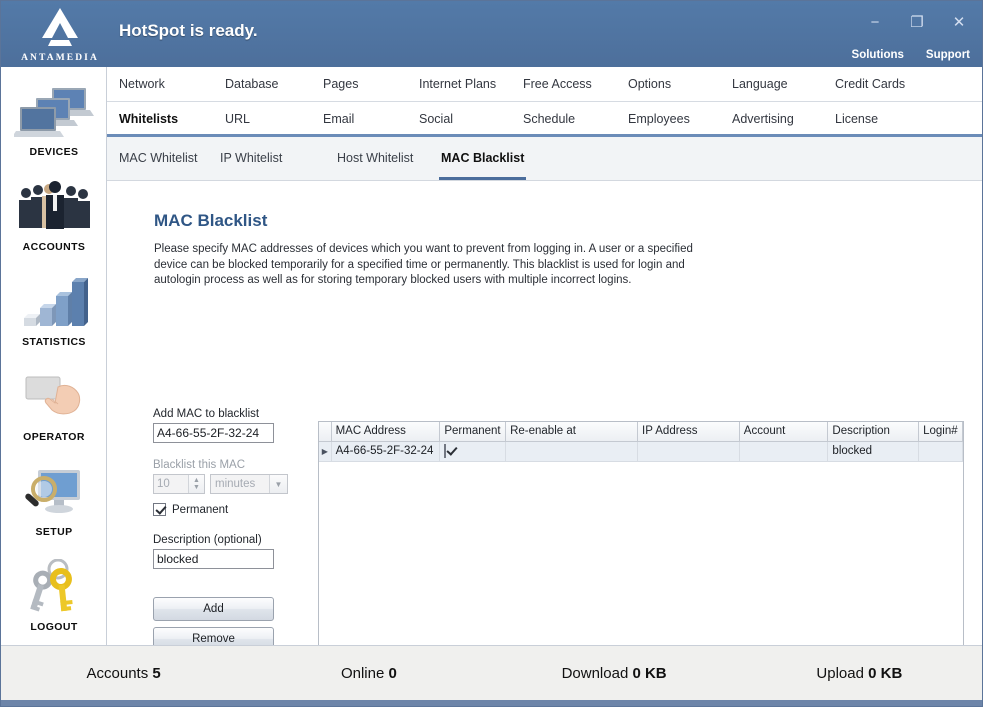 The image size is (983, 707). What do you see at coordinates (60, 58) in the screenshot?
I see `antamedia-wordmark: ANTAMEDIA` at bounding box center [60, 58].